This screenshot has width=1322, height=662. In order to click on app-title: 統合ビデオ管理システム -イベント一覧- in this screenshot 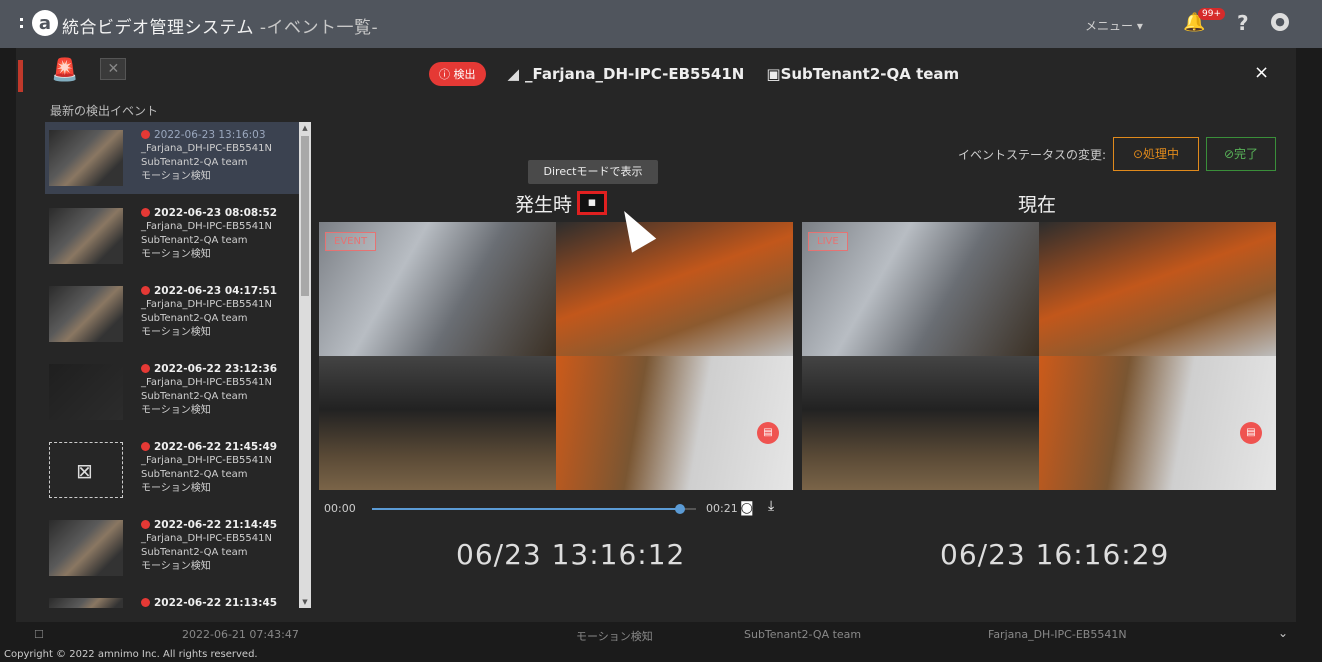, I will do `click(220, 25)`.